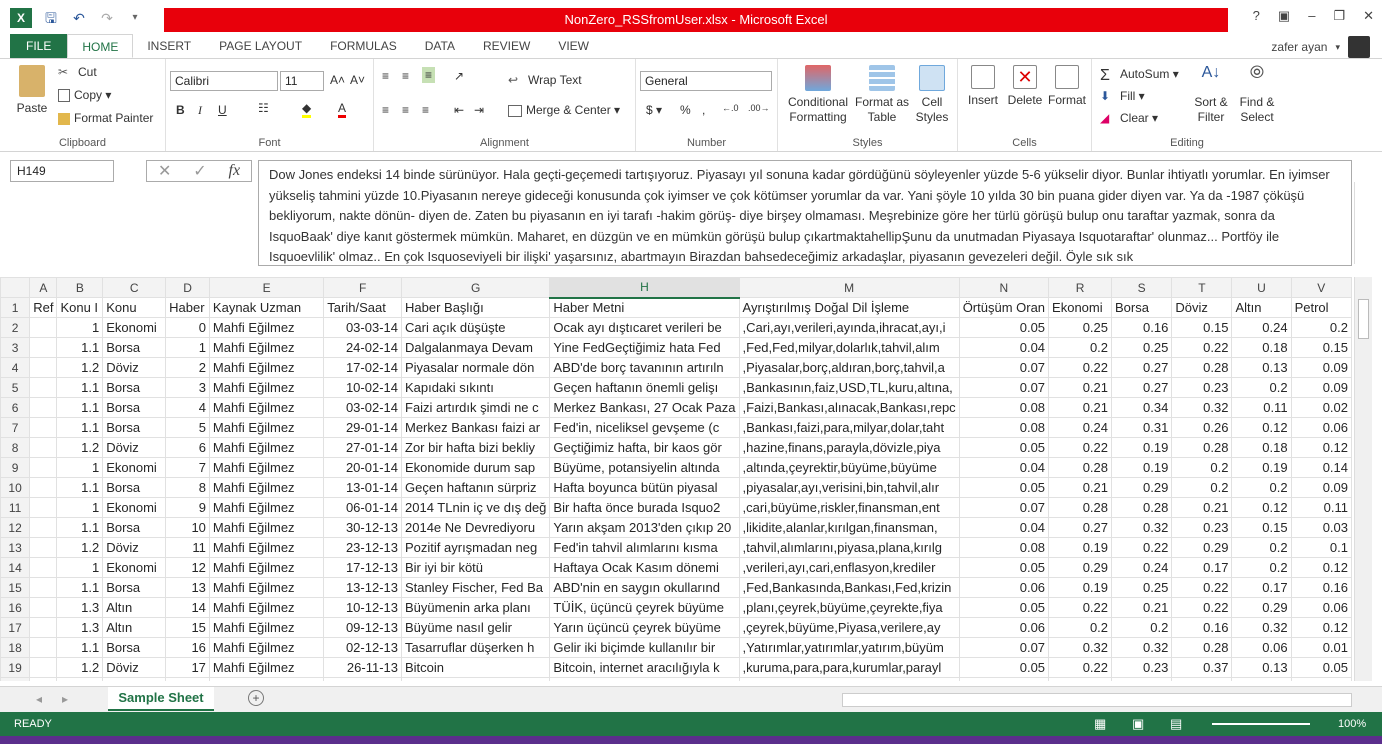 This screenshot has width=1382, height=744. Describe the element at coordinates (1080, 427) in the screenshot. I see `table-cell: 0.24` at that location.